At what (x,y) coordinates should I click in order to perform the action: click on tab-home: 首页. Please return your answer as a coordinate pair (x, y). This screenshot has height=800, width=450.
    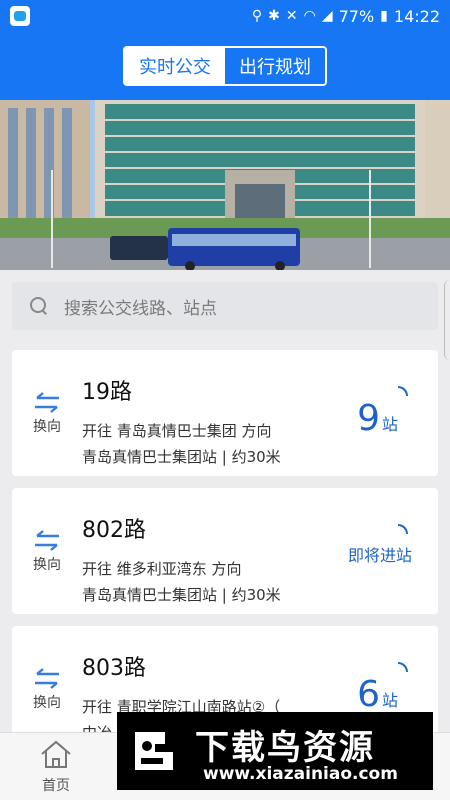
    Looking at the image, I should click on (56, 767).